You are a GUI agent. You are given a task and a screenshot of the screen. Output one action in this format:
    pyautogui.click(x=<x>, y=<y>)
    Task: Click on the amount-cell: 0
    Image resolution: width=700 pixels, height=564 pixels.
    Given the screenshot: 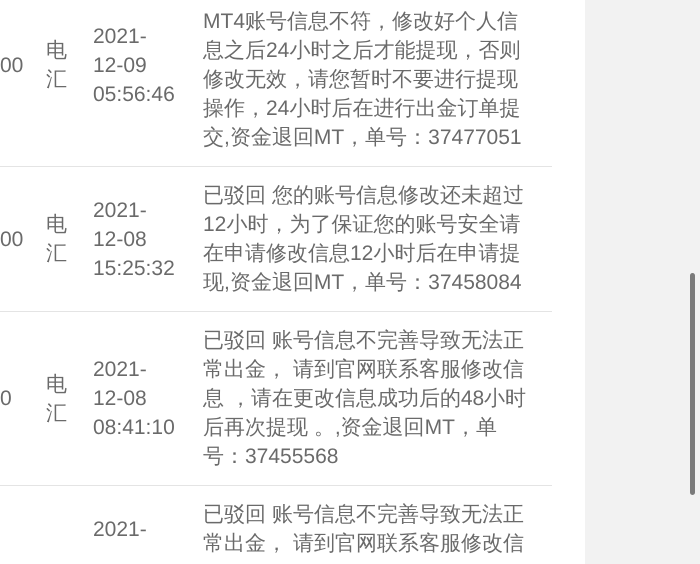 What is the action you would take?
    pyautogui.click(x=6, y=398)
    